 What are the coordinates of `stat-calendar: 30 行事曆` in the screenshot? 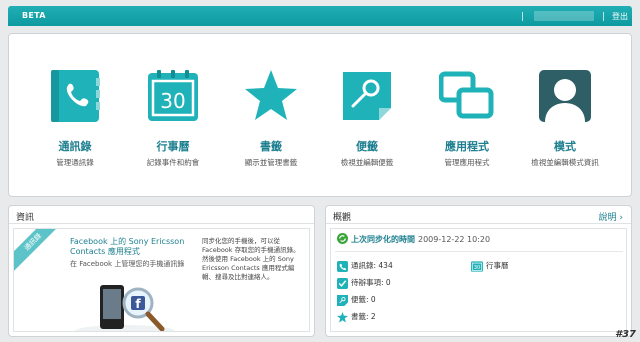 It's located at (490, 266).